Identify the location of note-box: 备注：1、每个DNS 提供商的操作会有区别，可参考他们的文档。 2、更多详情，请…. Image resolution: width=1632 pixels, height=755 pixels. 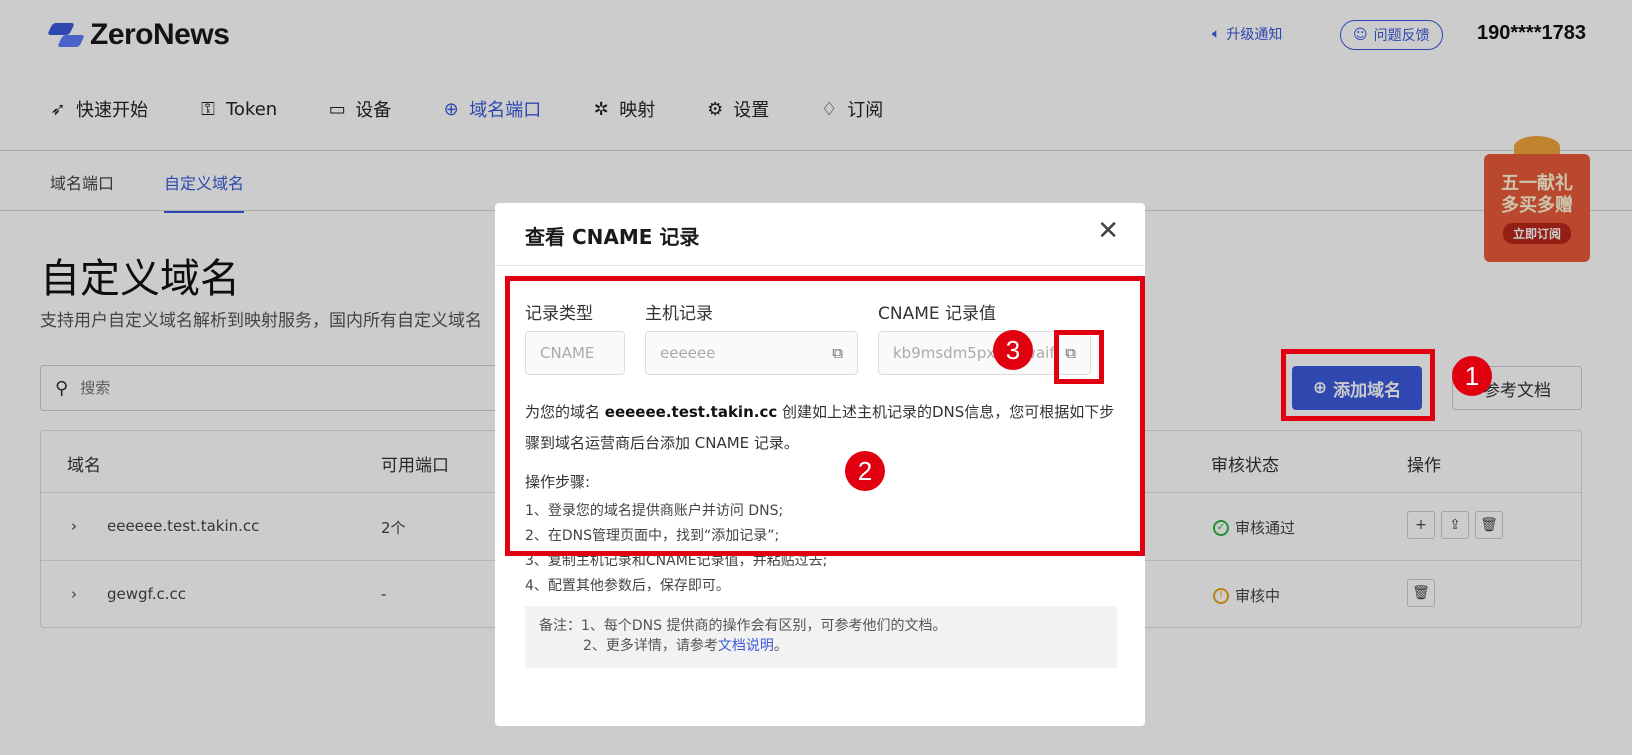
(821, 637).